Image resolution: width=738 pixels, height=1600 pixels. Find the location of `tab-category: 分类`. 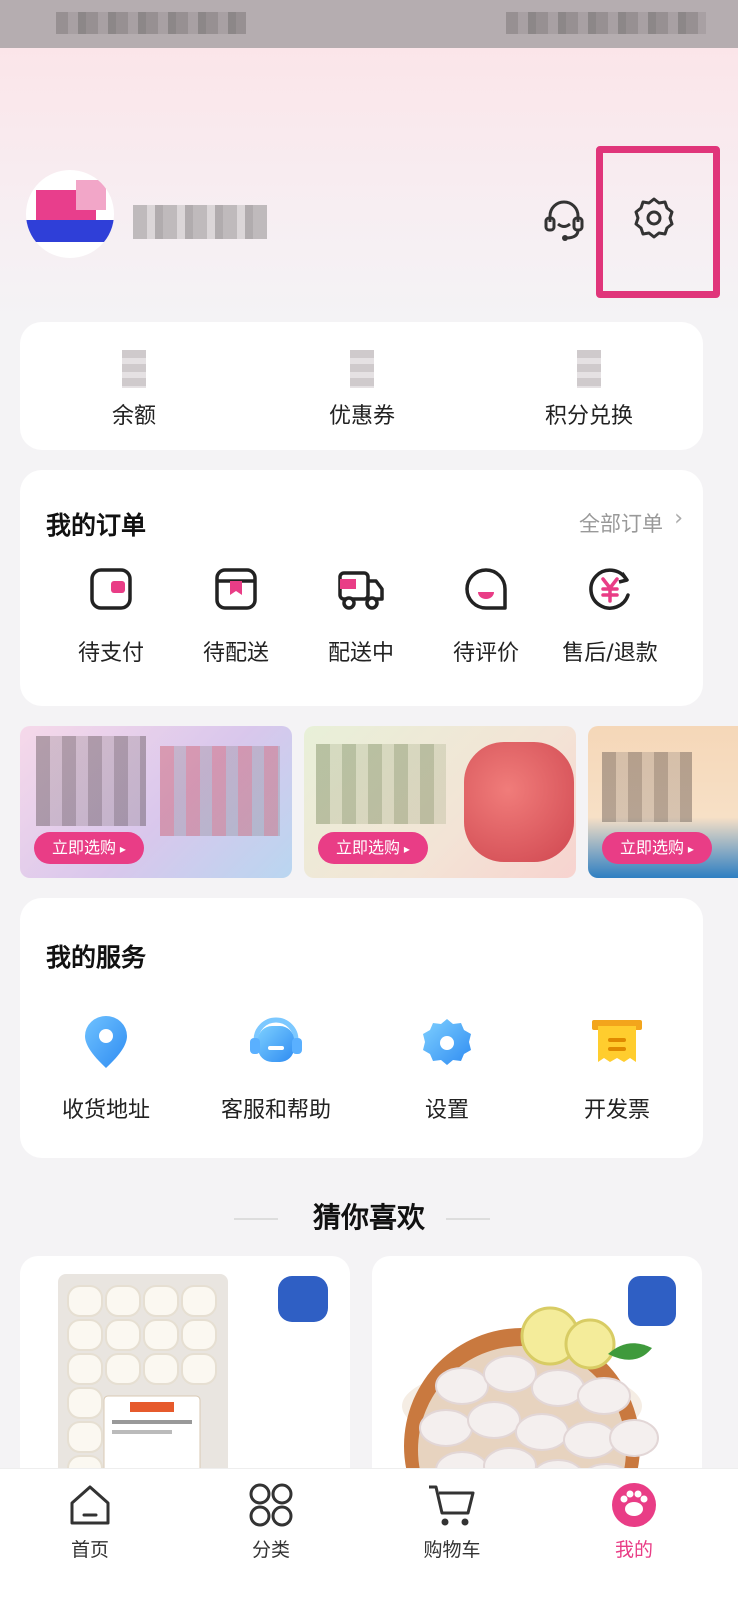

tab-category: 分类 is located at coordinates (271, 1521).